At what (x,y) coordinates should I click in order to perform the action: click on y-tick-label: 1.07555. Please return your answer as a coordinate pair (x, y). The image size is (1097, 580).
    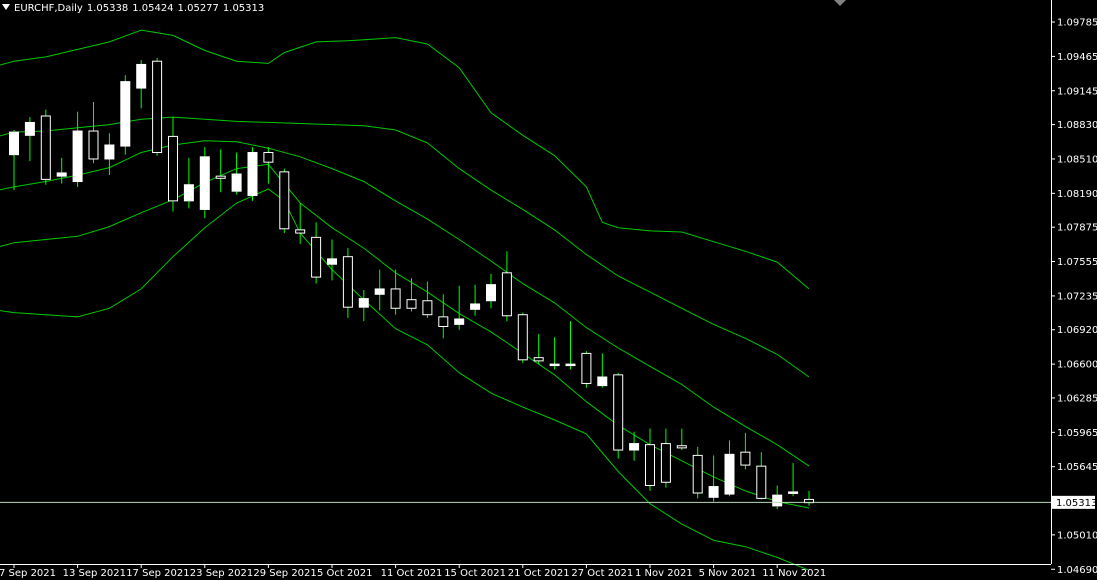
    Looking at the image, I should click on (1077, 262).